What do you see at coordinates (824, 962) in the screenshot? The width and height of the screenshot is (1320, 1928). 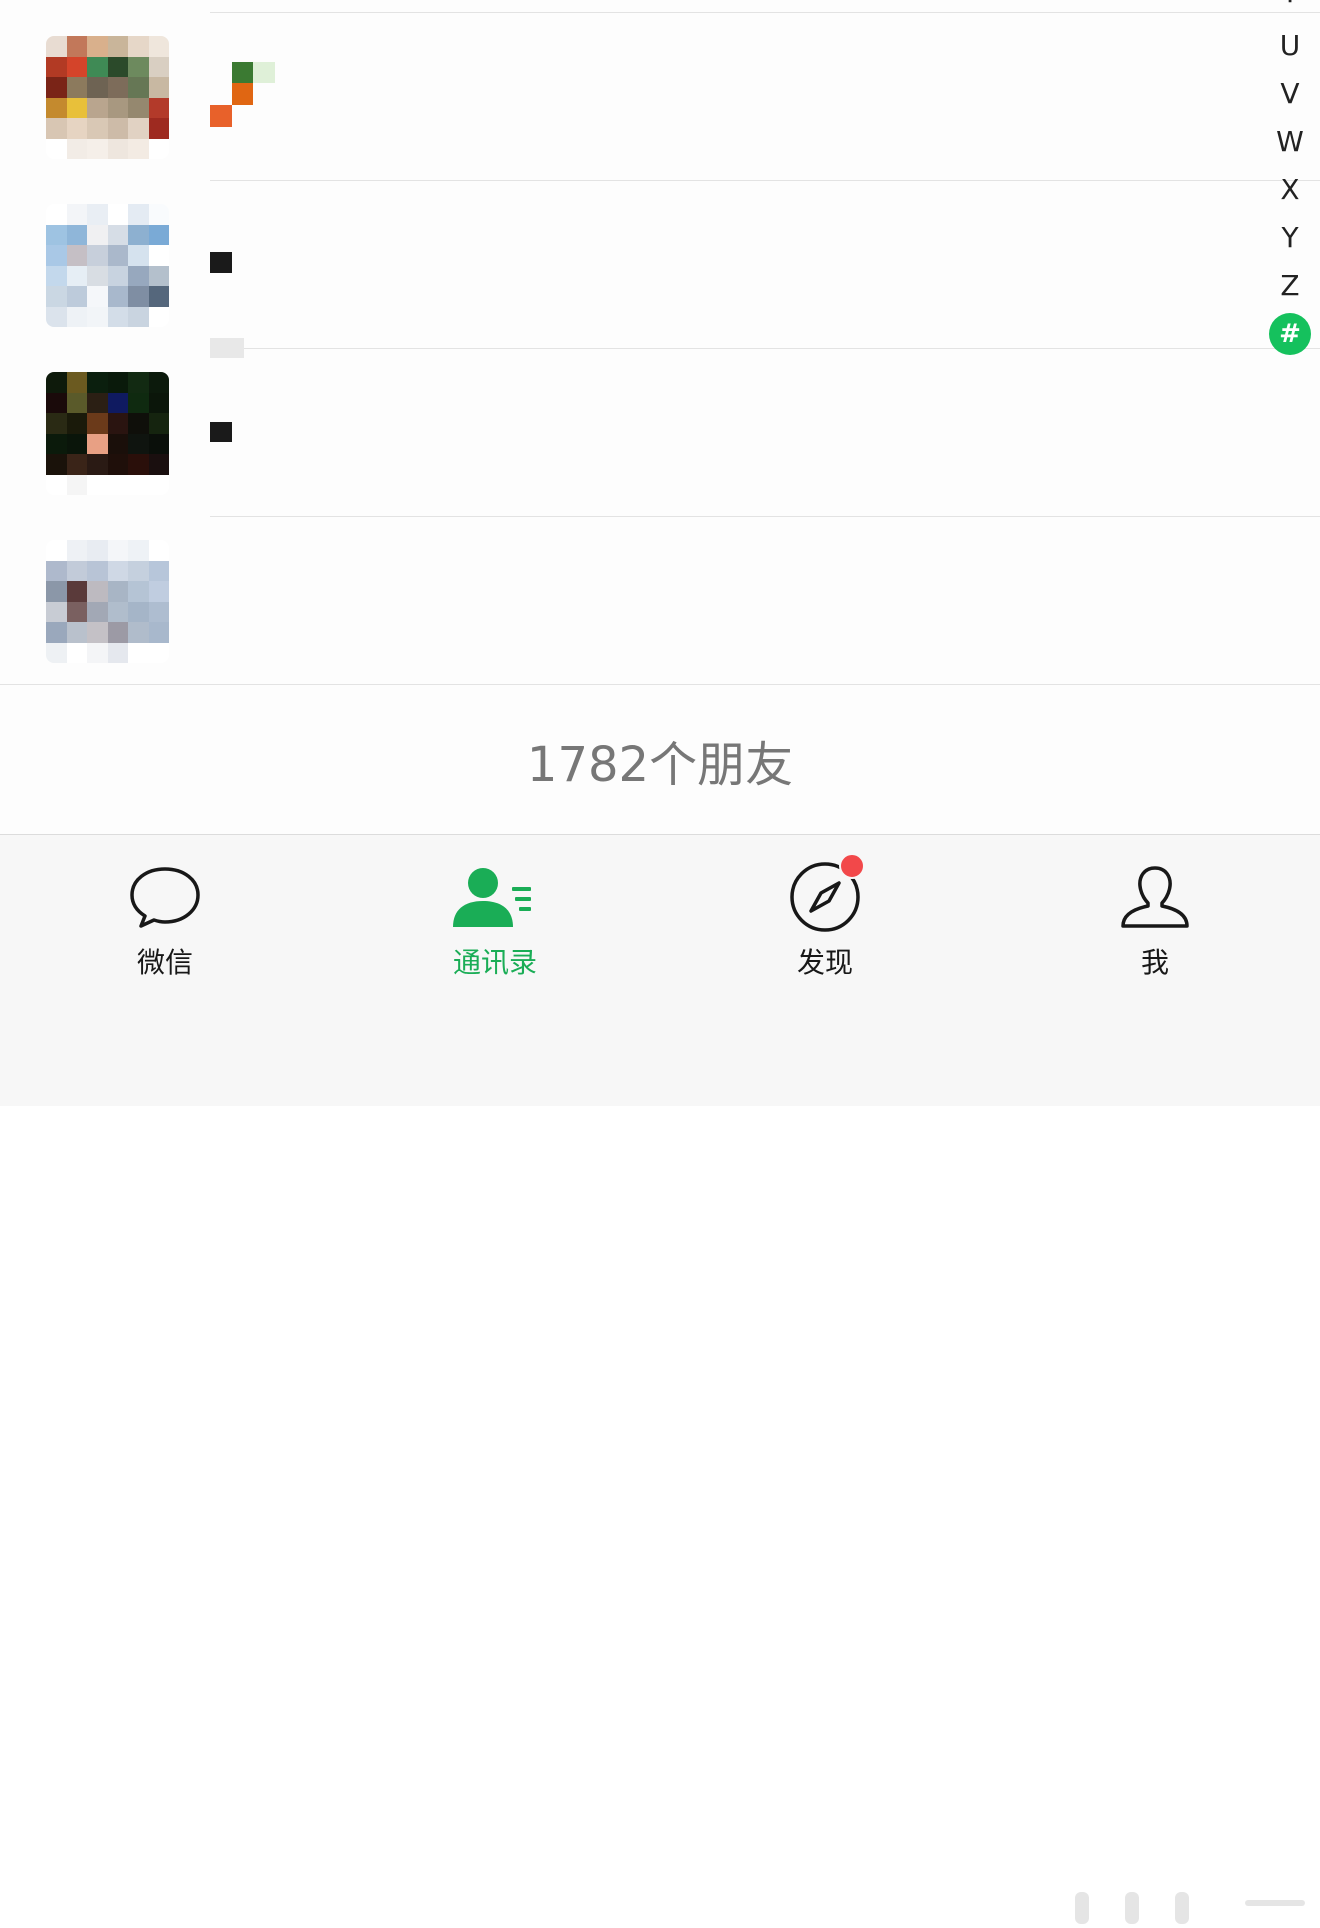 I see `tab-label: 发现` at bounding box center [824, 962].